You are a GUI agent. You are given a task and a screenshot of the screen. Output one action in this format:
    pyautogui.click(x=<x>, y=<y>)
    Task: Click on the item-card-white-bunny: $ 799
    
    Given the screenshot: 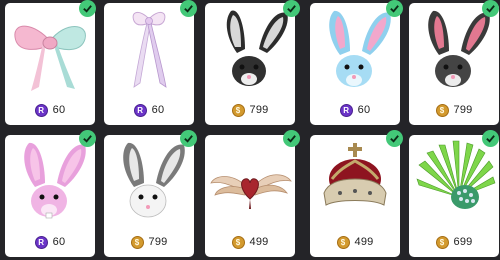 What is the action you would take?
    pyautogui.click(x=149, y=196)
    